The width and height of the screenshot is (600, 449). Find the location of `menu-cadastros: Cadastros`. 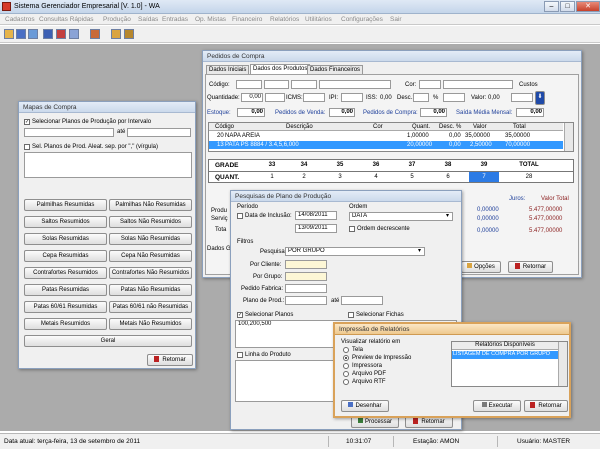

menu-cadastros: Cadastros is located at coordinates (20, 19).